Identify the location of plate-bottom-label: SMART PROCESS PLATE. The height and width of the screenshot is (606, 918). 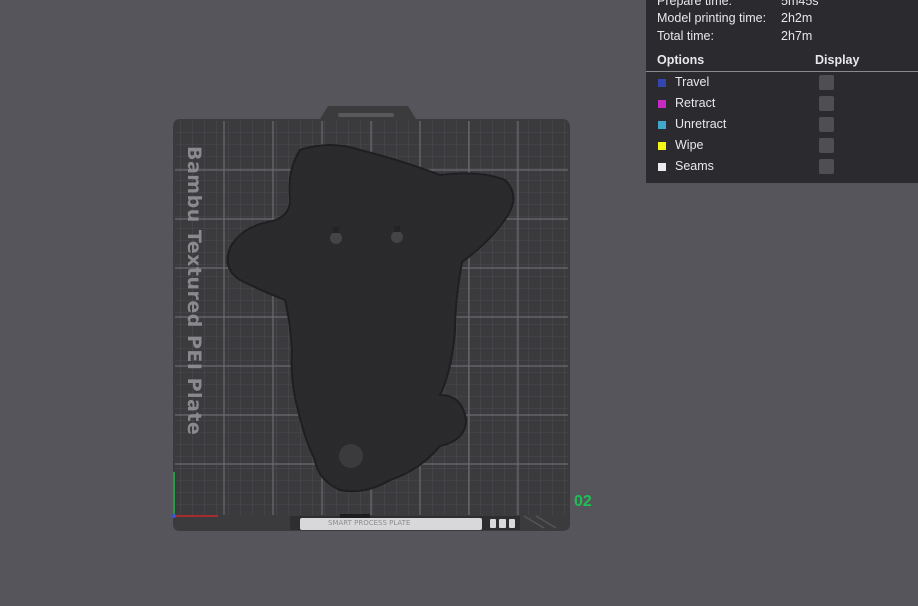
(391, 524).